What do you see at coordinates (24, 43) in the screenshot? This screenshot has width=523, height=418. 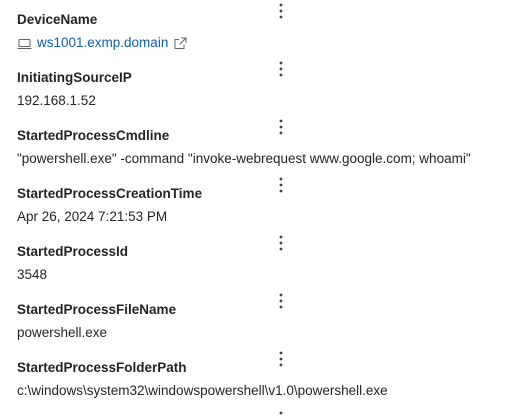 I see `laptop-icon` at bounding box center [24, 43].